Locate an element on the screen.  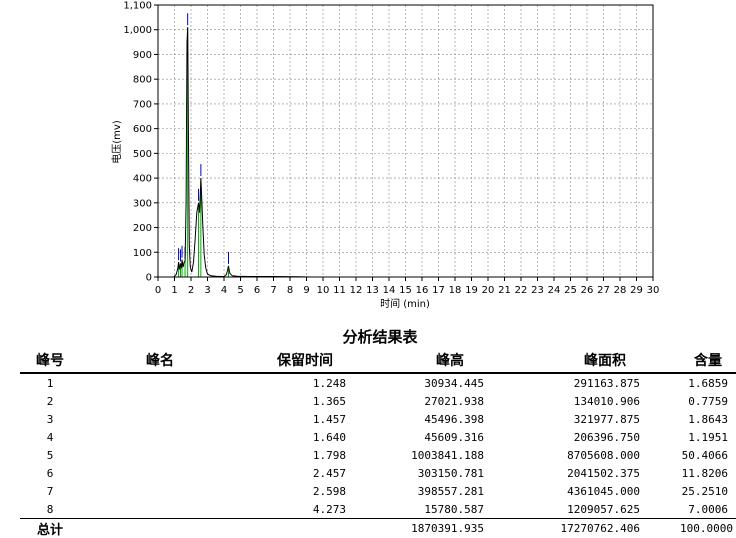
y-tick-label: 100 is located at coordinates (142, 253).